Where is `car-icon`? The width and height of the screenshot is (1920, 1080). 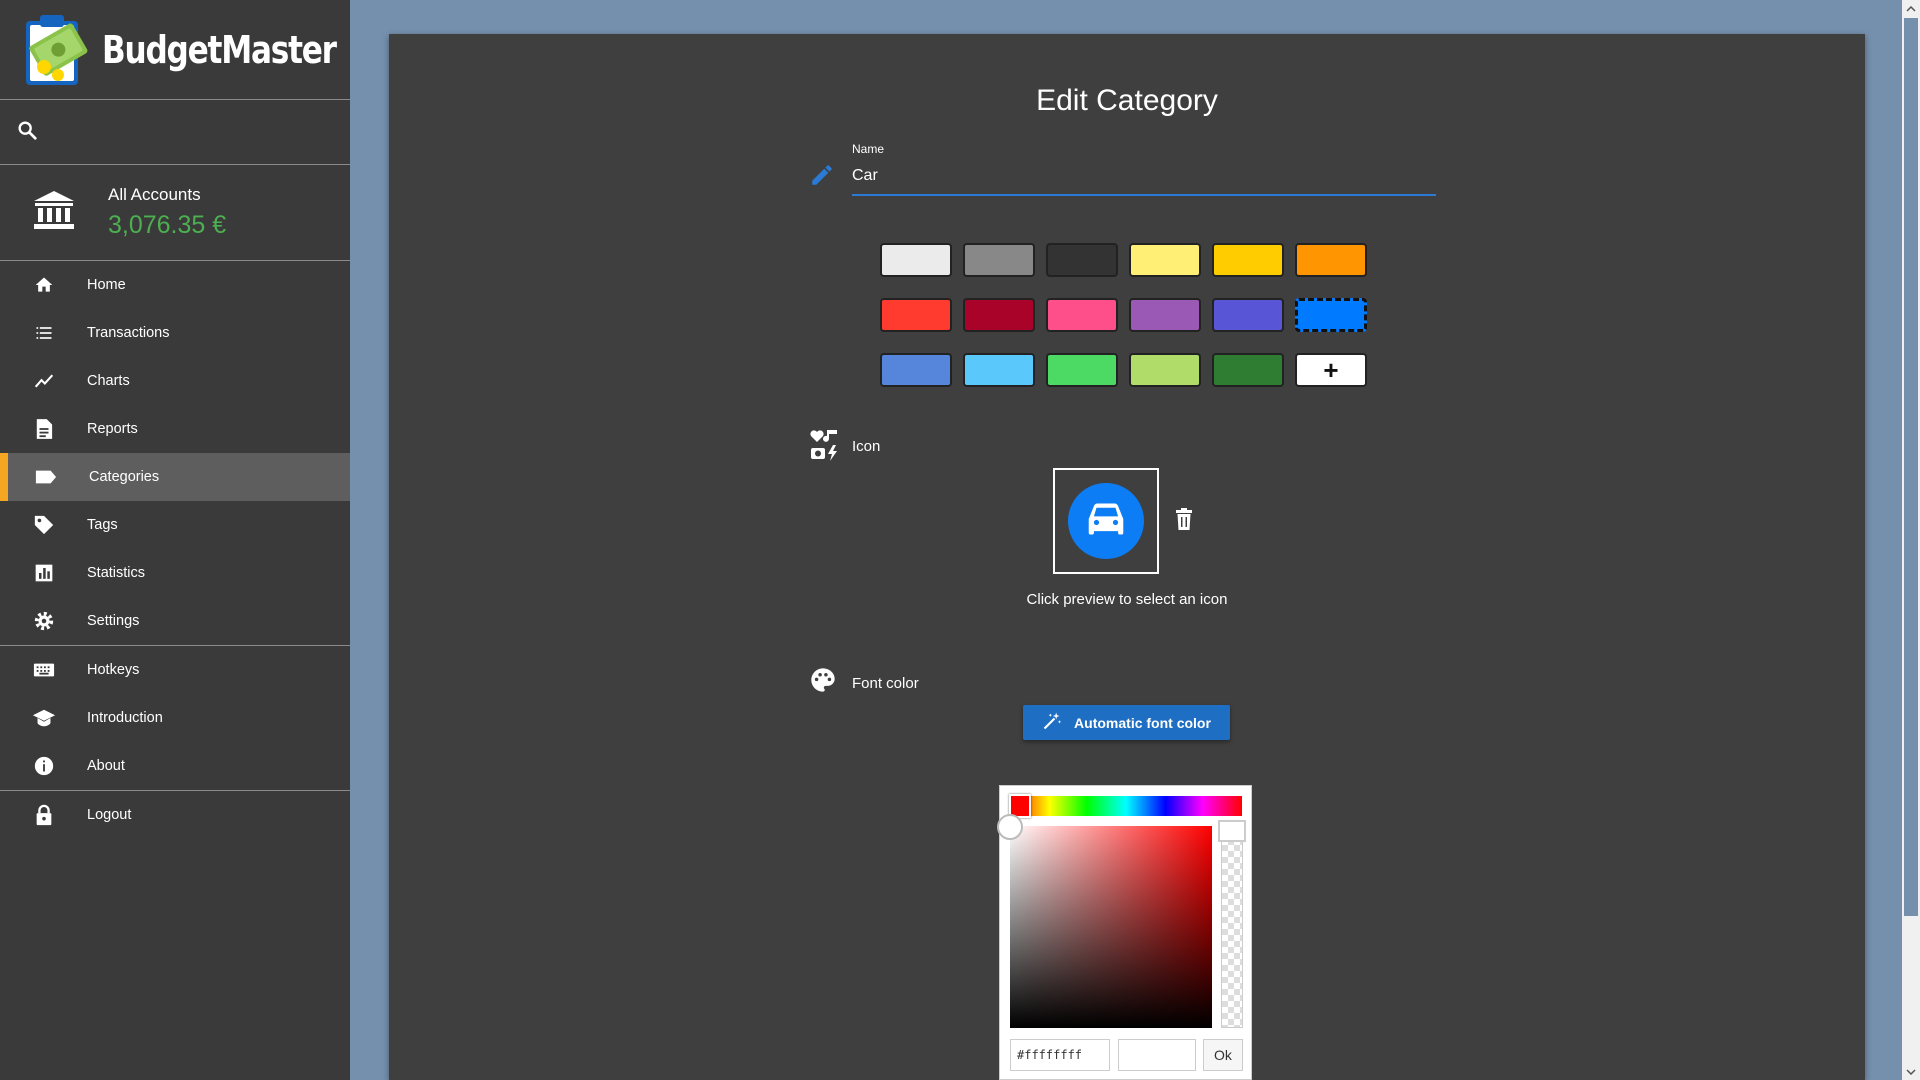
car-icon is located at coordinates (1106, 521).